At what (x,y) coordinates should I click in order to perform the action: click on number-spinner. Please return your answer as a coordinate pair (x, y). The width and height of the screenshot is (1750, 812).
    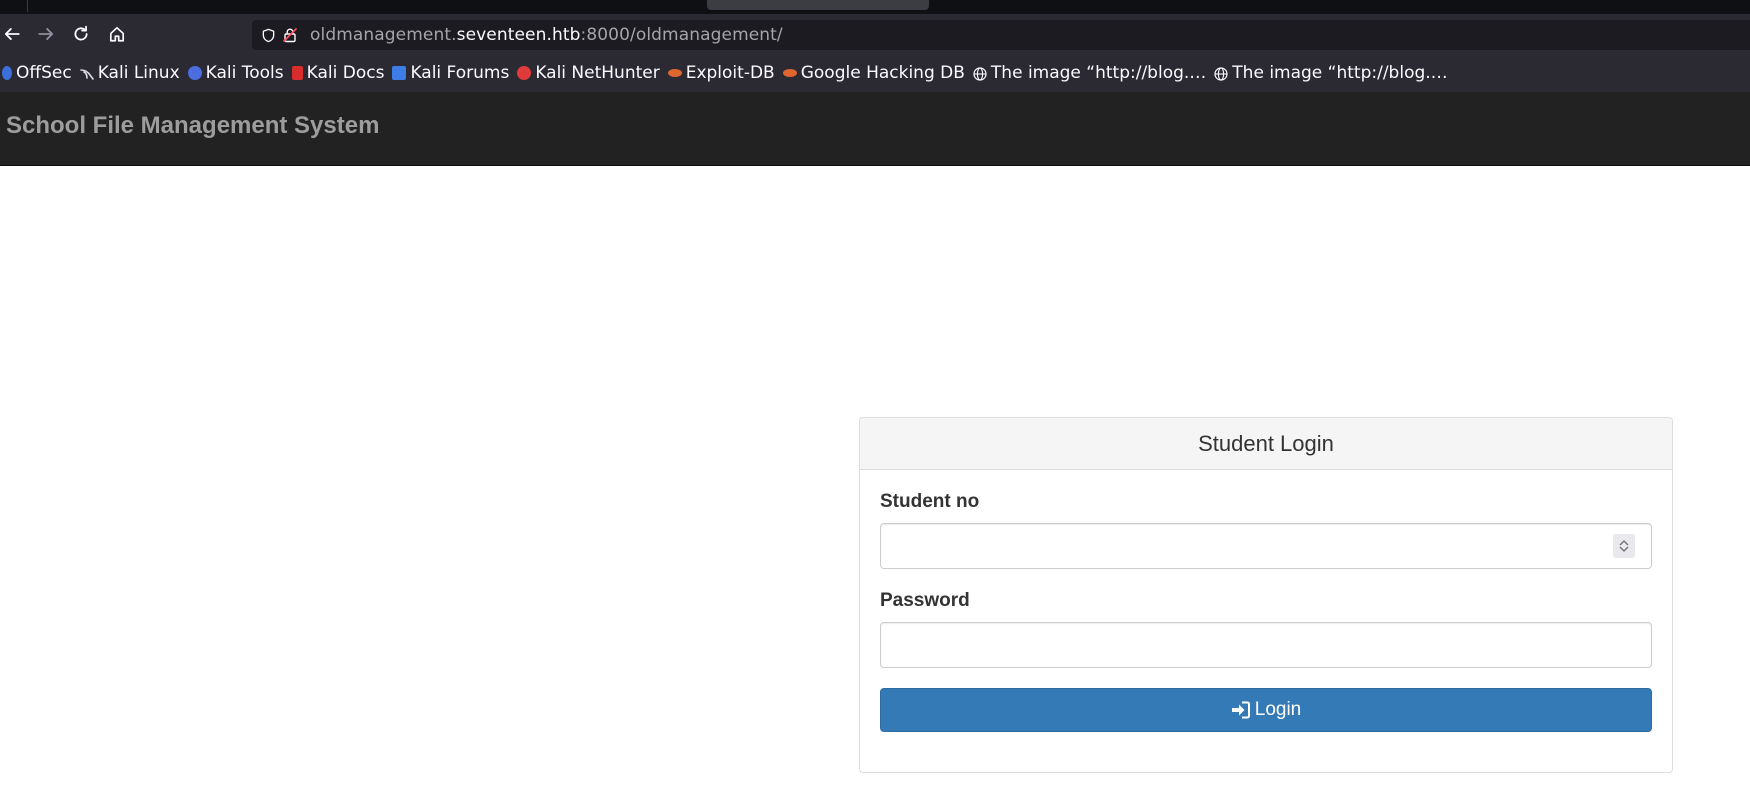
    Looking at the image, I should click on (1624, 546).